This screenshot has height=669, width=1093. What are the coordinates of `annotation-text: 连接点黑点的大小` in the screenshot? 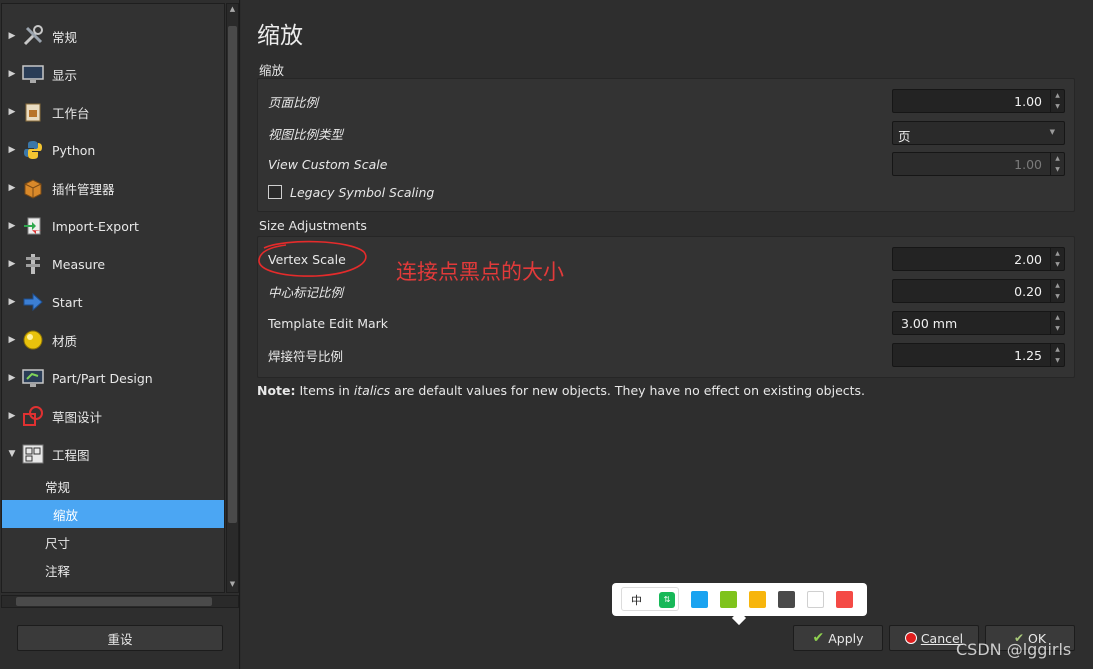 It's located at (480, 272).